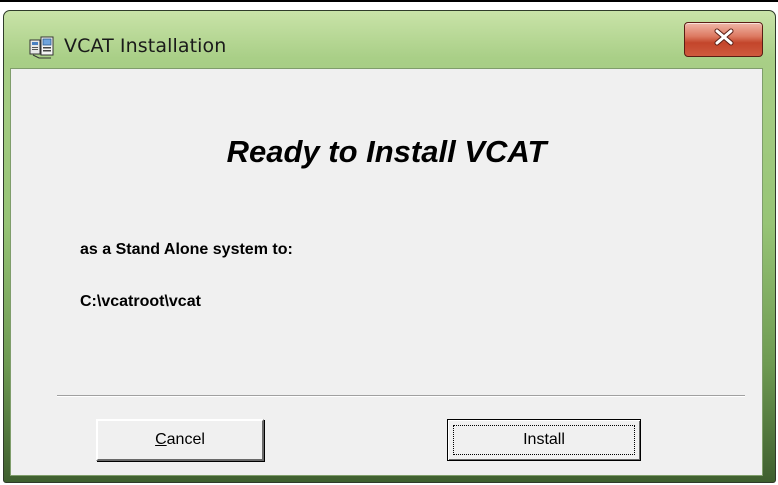 The width and height of the screenshot is (778, 485). I want to click on install-button-label: Install, so click(544, 439).